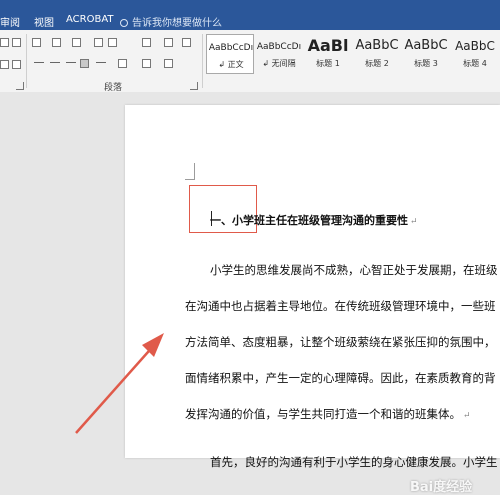 This screenshot has width=500, height=495. What do you see at coordinates (328, 414) in the screenshot?
I see `paragraph-line: 发挥沟通的价值，与学生共同打造一个和谐的班集体。 ↵` at bounding box center [328, 414].